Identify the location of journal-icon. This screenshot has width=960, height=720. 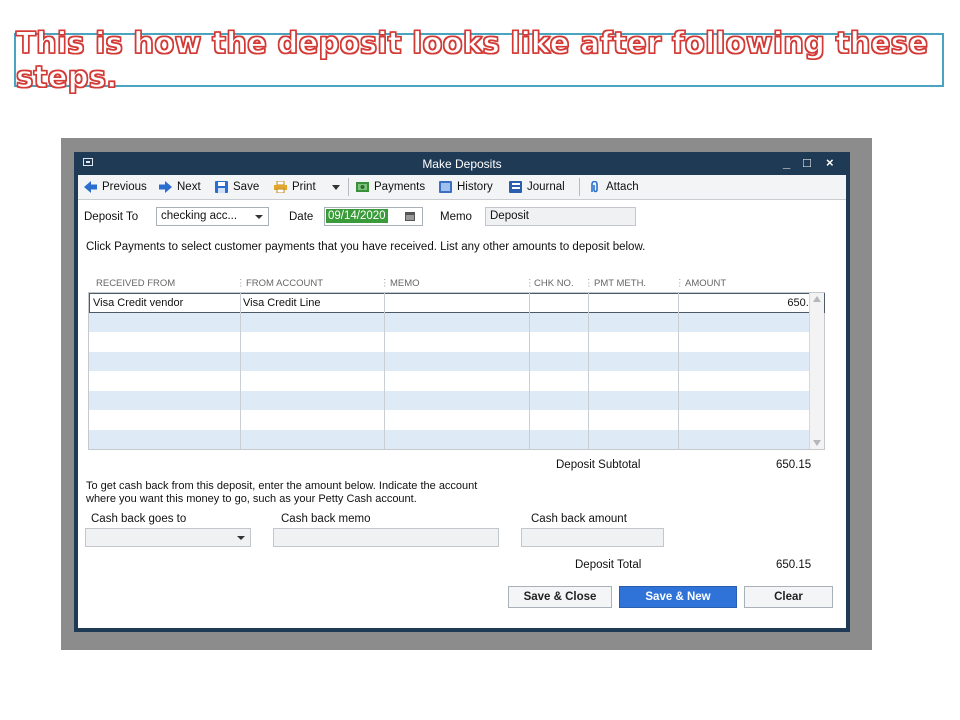
(515, 187).